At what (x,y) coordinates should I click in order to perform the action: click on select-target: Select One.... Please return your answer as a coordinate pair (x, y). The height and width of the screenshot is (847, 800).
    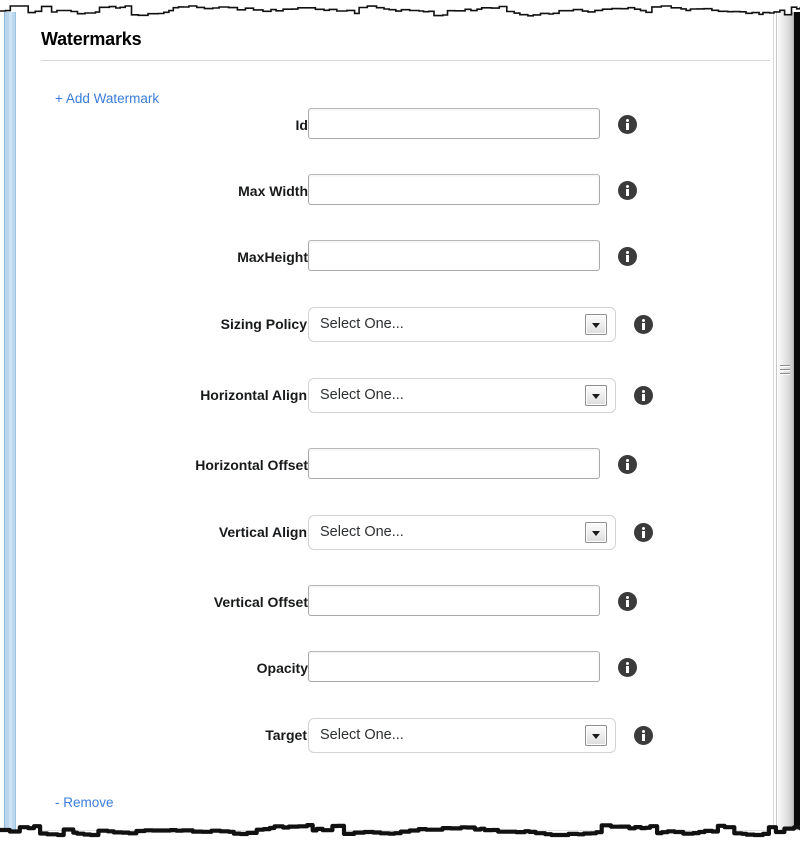
    Looking at the image, I should click on (462, 735).